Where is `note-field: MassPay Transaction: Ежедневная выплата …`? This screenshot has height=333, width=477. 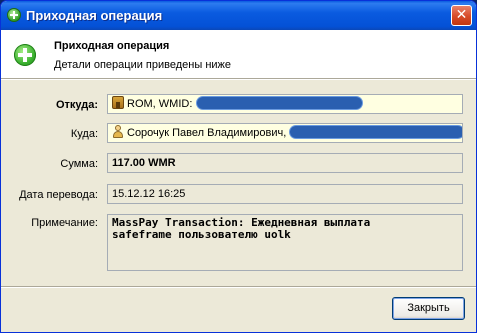 note-field: MassPay Transaction: Ежедневная выплата … is located at coordinates (285, 242).